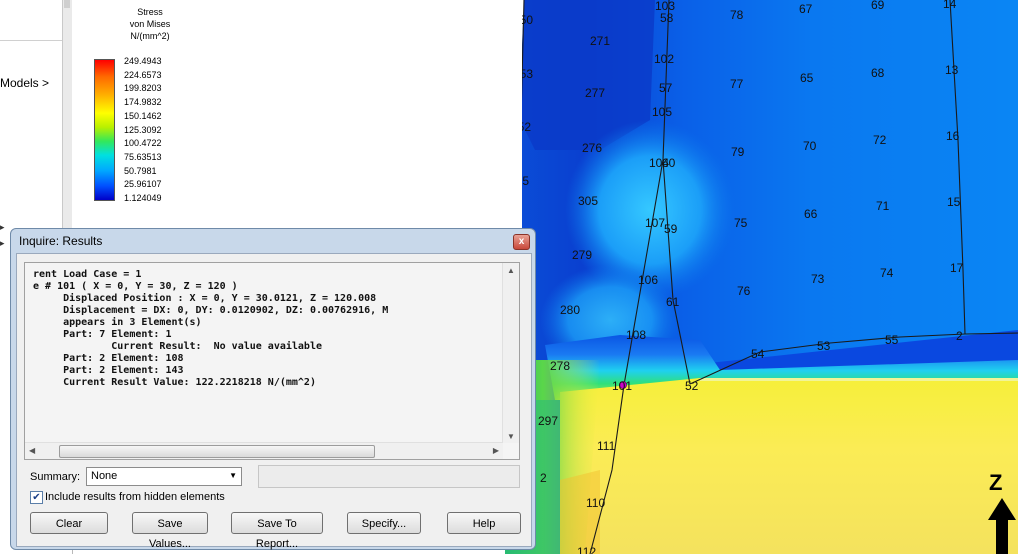  I want to click on legend-value: 174.9832, so click(143, 102).